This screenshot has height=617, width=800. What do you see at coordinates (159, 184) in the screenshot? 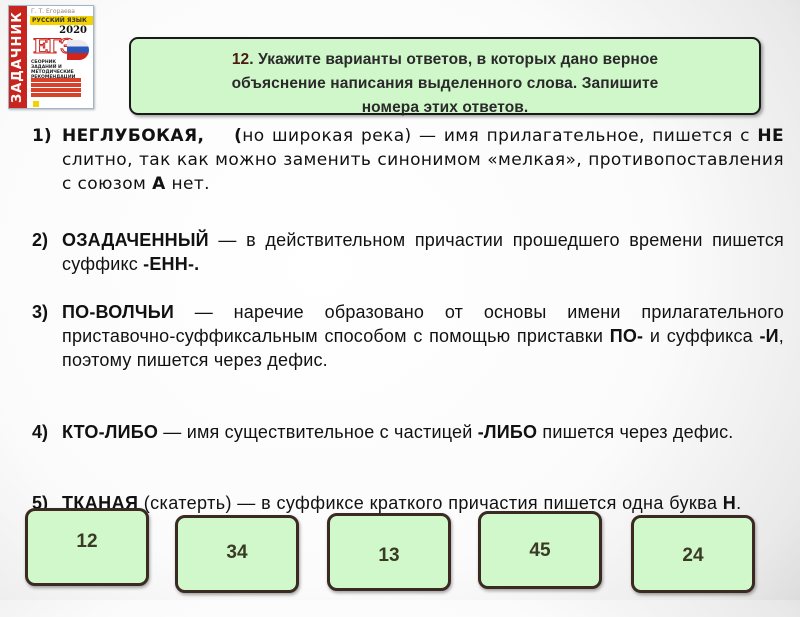
I see `highlight: А` at bounding box center [159, 184].